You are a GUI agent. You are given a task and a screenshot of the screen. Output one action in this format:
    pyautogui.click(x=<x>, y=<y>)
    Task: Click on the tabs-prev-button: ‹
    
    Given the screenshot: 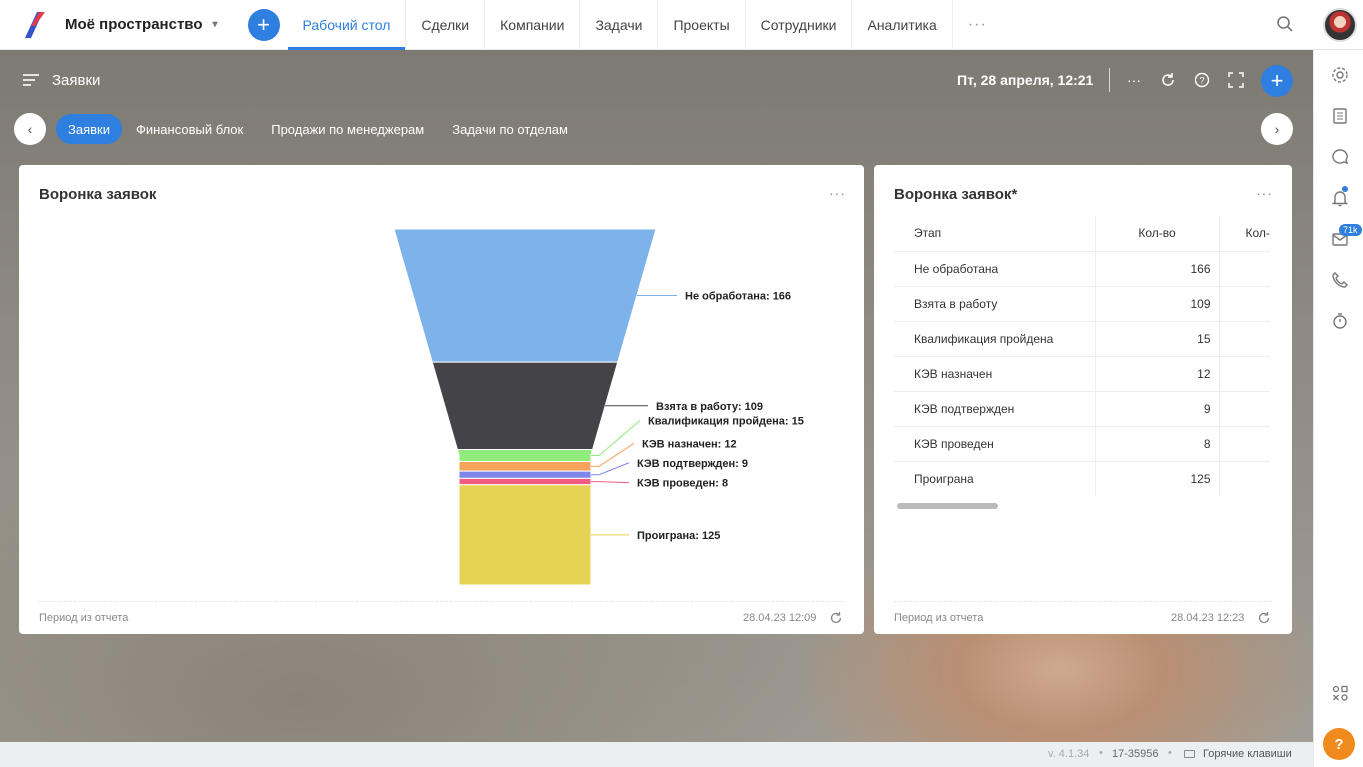 What is the action you would take?
    pyautogui.click(x=30, y=129)
    